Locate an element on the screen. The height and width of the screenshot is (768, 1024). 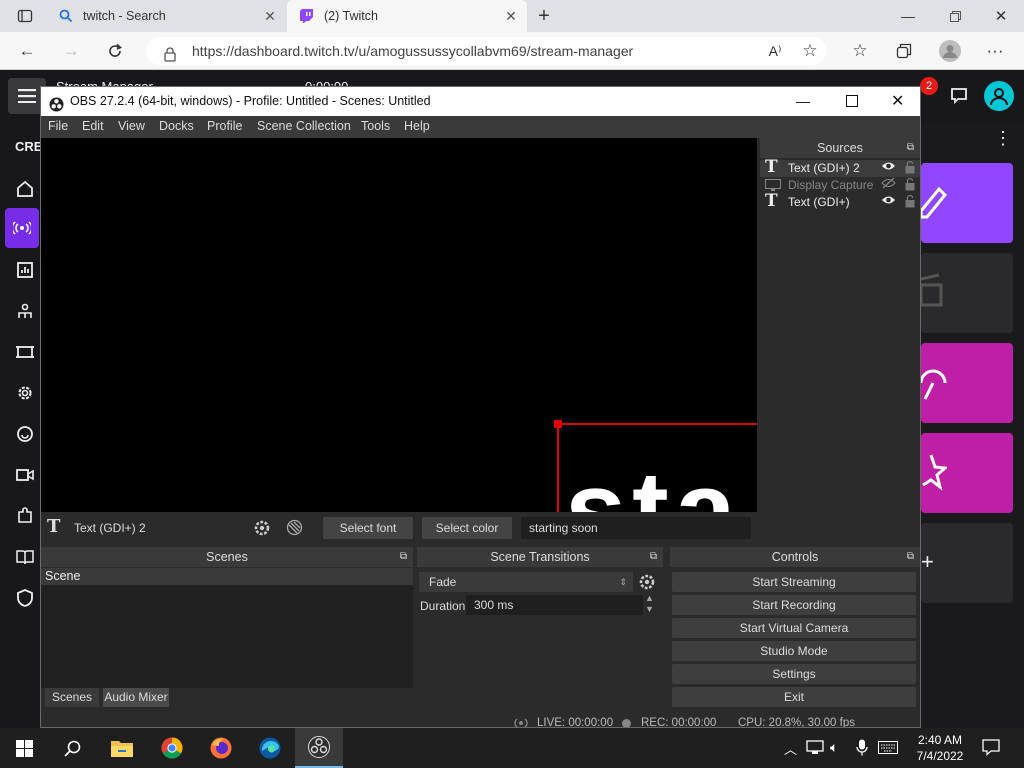
obs-close-icon: ✕ is located at coordinates (897, 101).